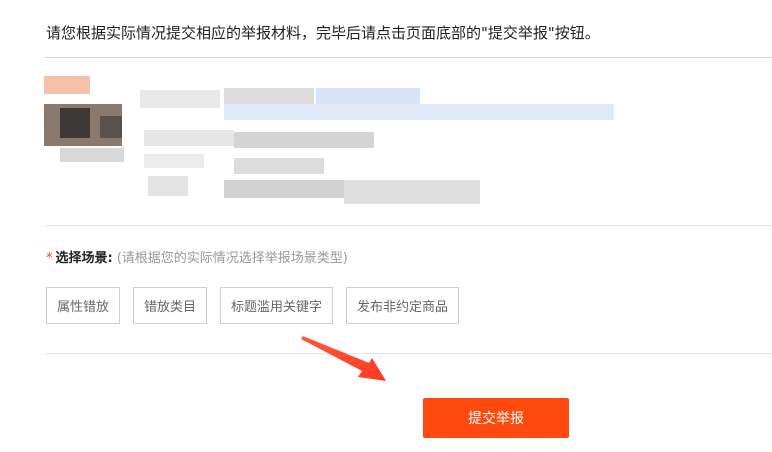 This screenshot has height=452, width=772. What do you see at coordinates (323, 33) in the screenshot?
I see `instruction-text: 请您根据实际情况提交相应的举报材料，完毕后请点击页面底部的"提交举报"按钮。` at bounding box center [323, 33].